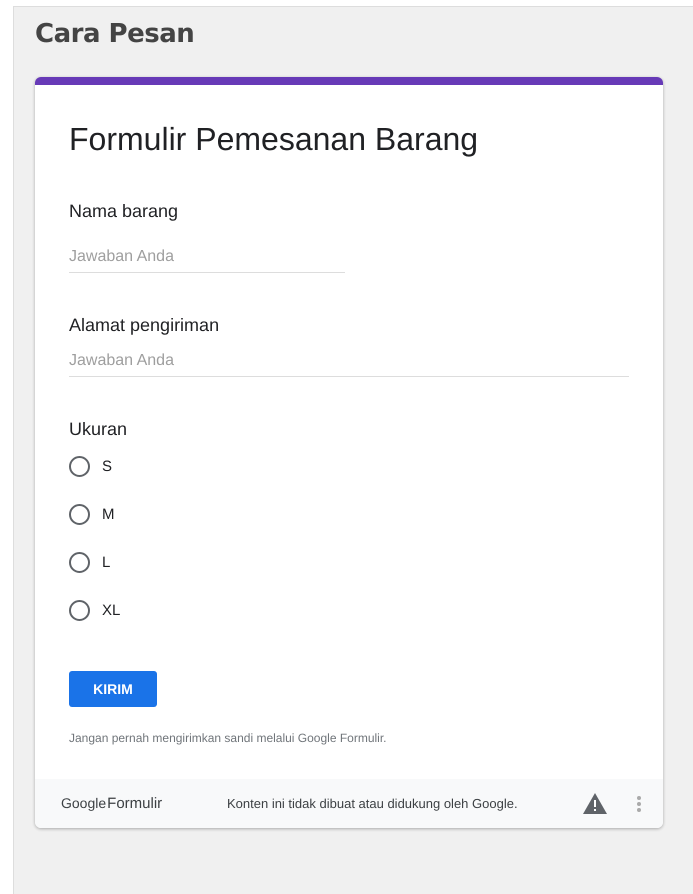  What do you see at coordinates (595, 803) in the screenshot?
I see `warning-icon` at bounding box center [595, 803].